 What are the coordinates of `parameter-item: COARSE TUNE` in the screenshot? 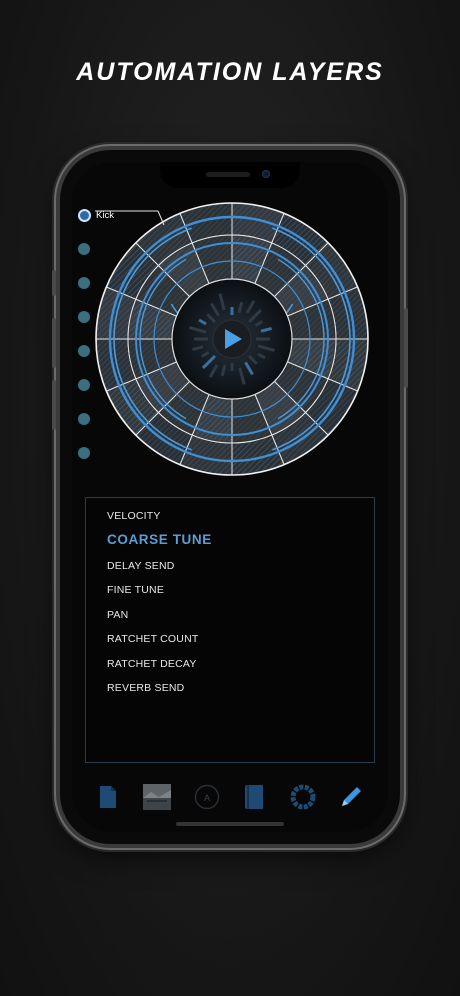 It's located at (159, 539).